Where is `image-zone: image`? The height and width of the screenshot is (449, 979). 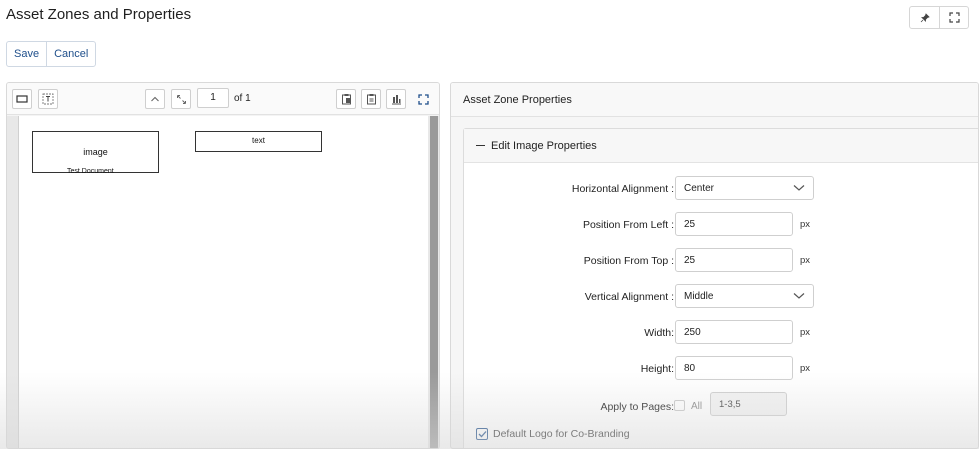 image-zone: image is located at coordinates (95, 152).